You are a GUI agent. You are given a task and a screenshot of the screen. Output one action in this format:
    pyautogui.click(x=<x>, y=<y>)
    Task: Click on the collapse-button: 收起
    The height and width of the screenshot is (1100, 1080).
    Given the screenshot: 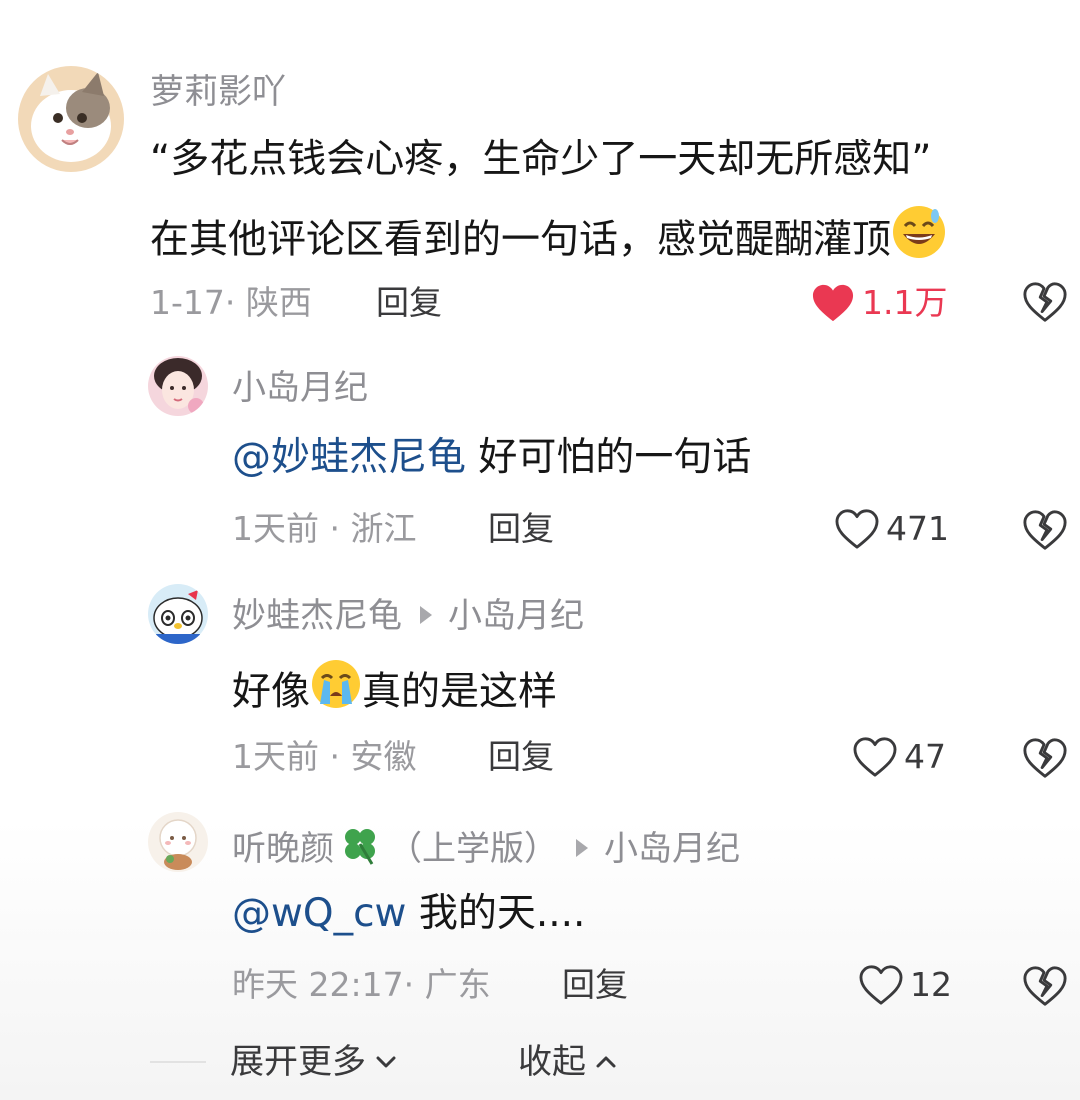 What is the action you would take?
    pyautogui.click(x=568, y=1062)
    